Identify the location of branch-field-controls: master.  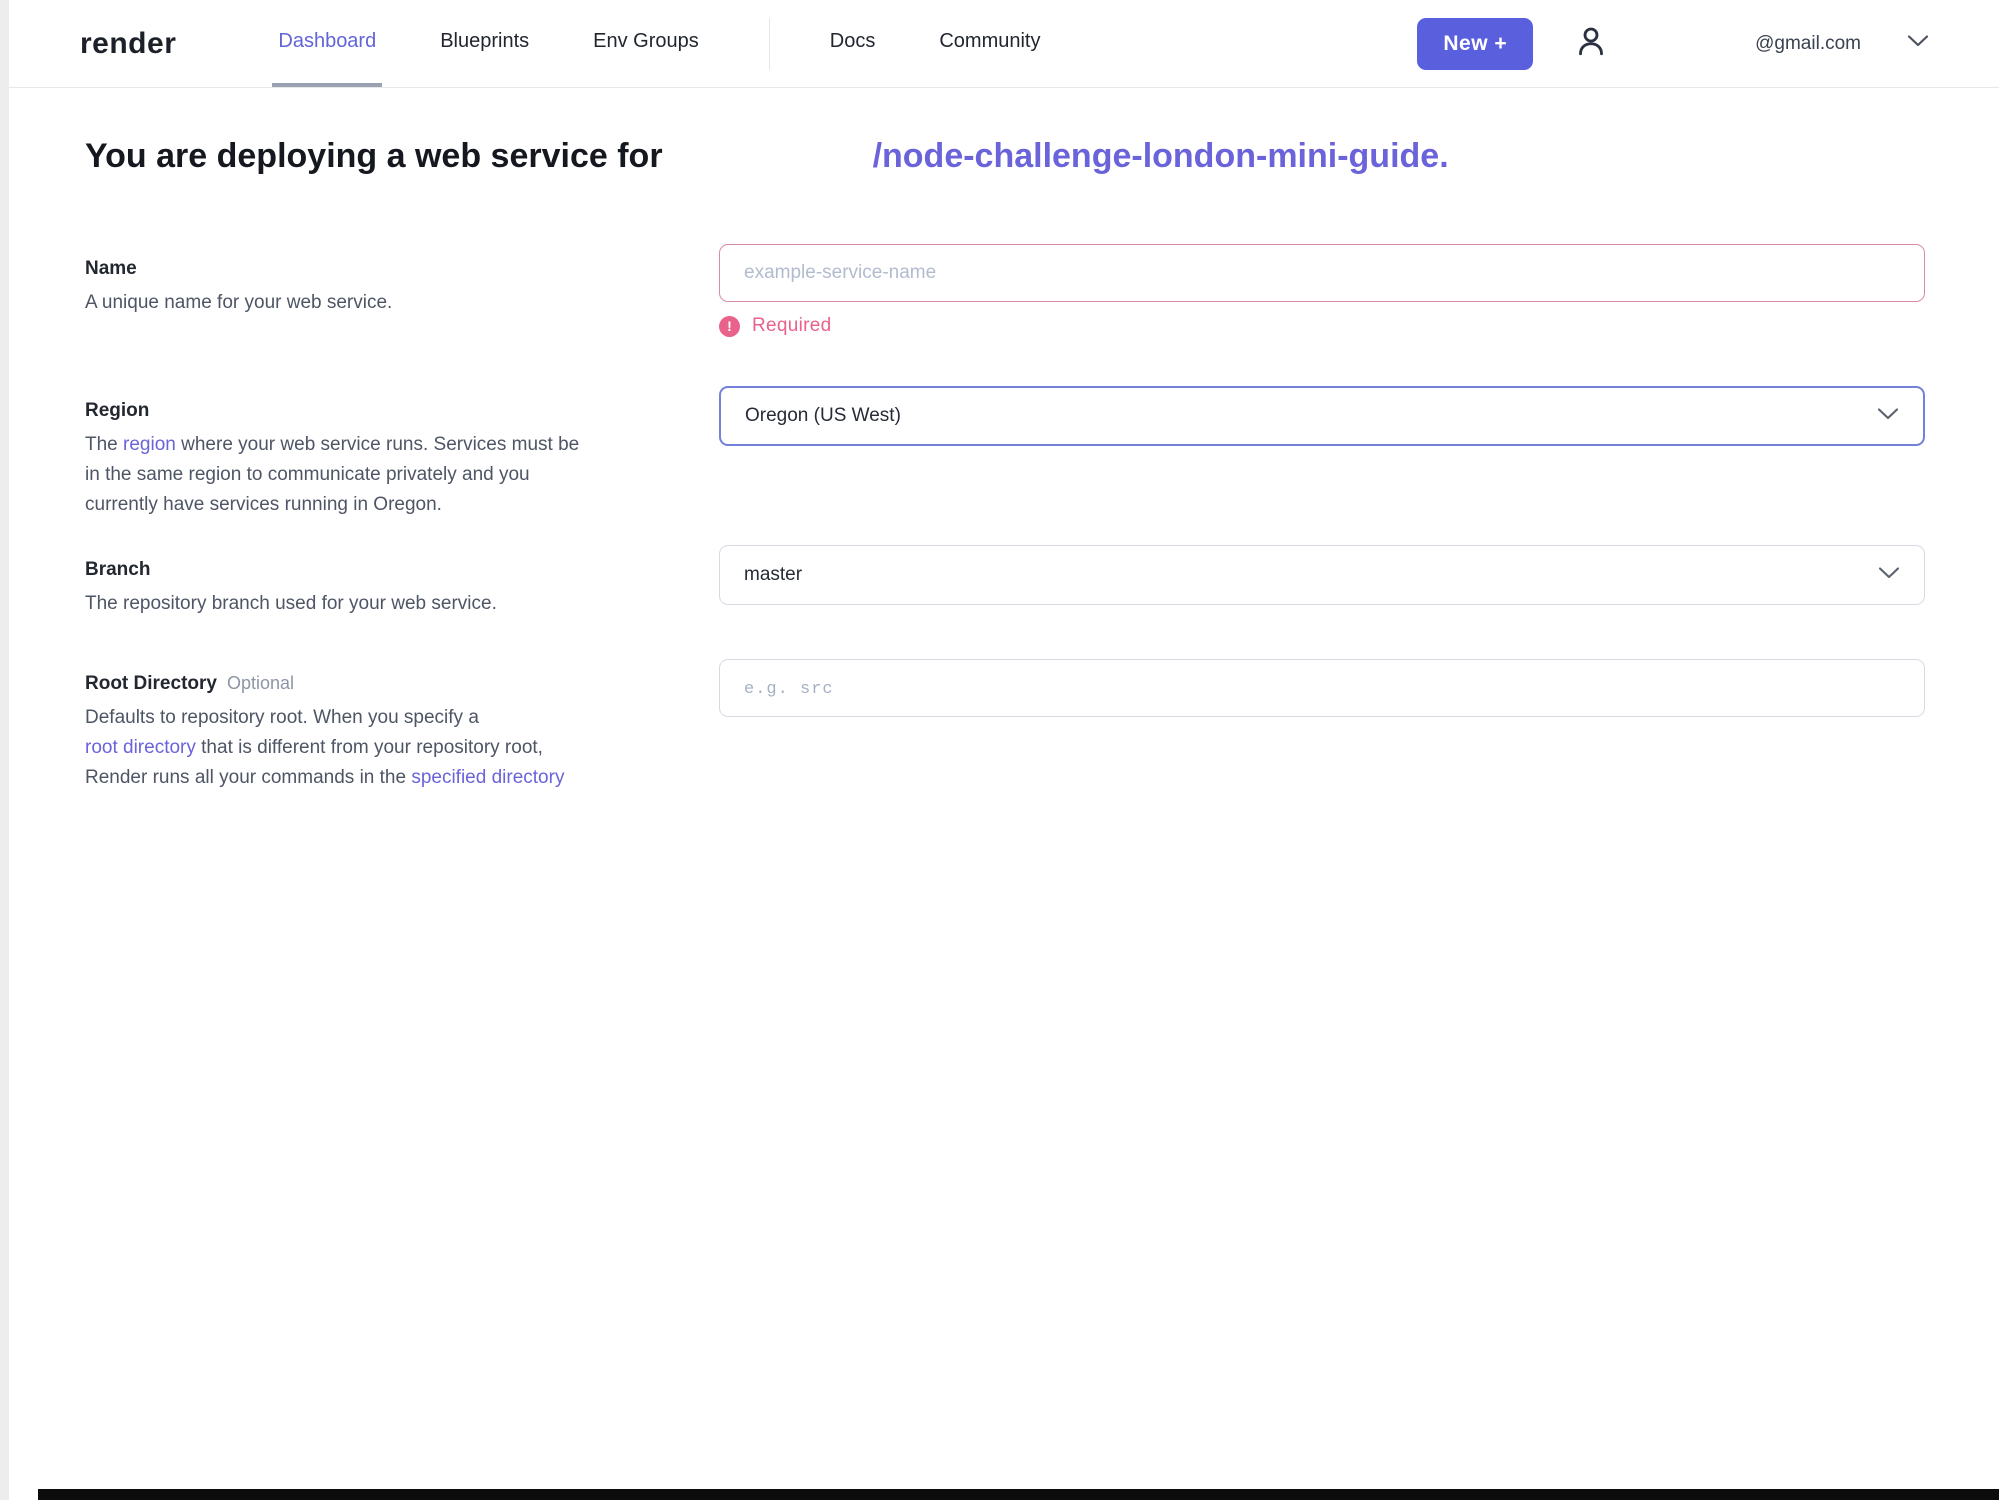
(1322, 582).